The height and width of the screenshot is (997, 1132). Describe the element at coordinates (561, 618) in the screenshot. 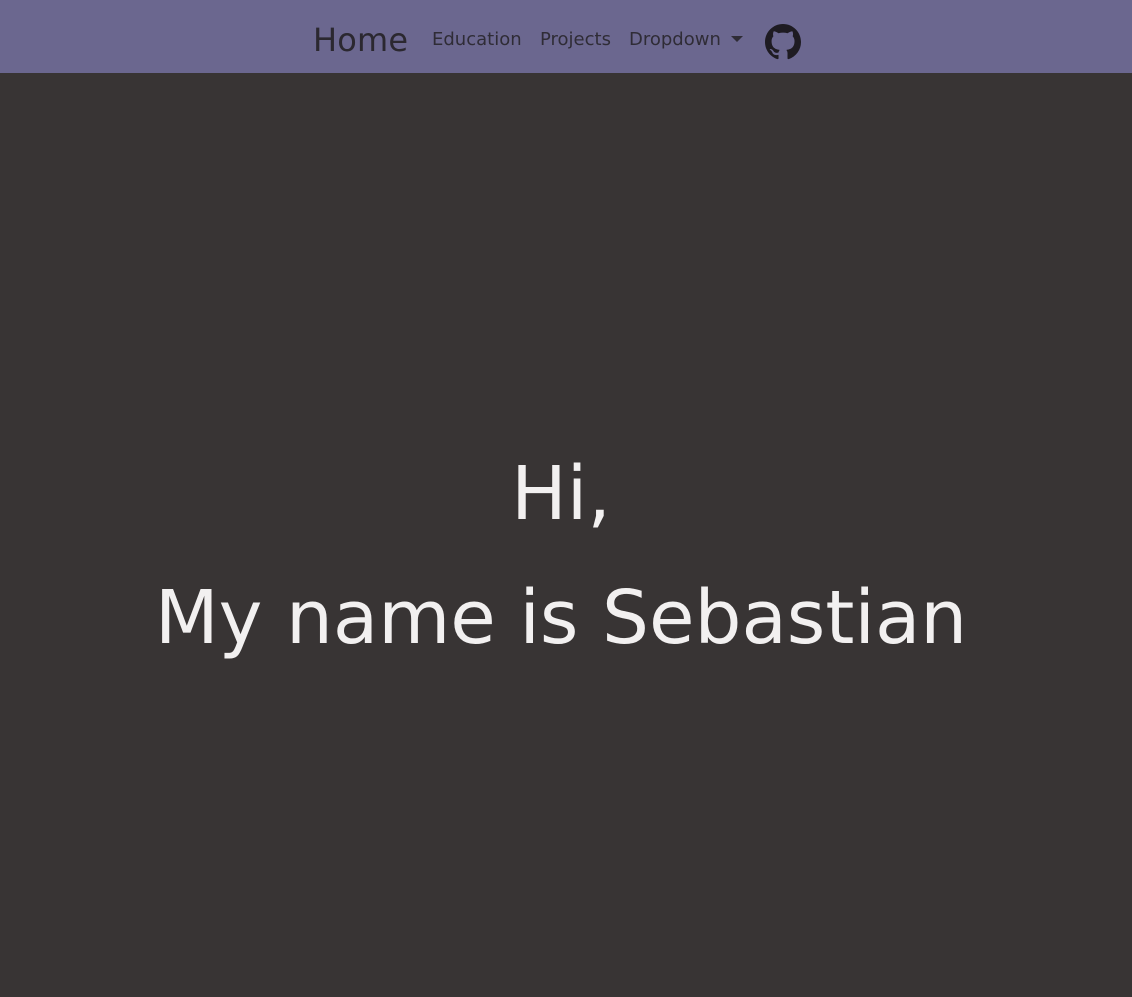

I see `hero-name-line: My name is Sebastian` at that location.